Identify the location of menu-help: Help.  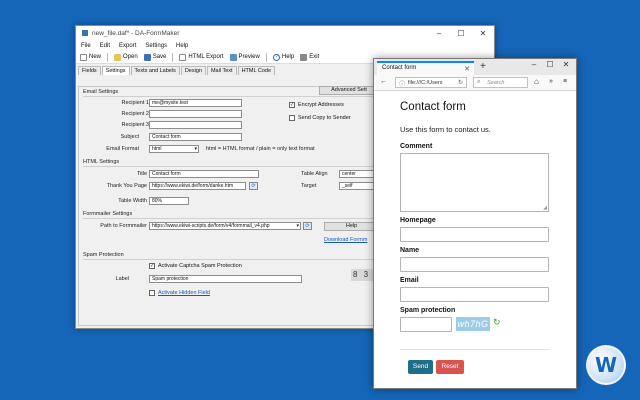
(182, 46).